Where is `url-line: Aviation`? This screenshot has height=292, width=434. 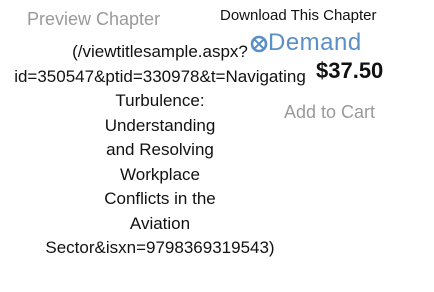
url-line: Aviation is located at coordinates (160, 223).